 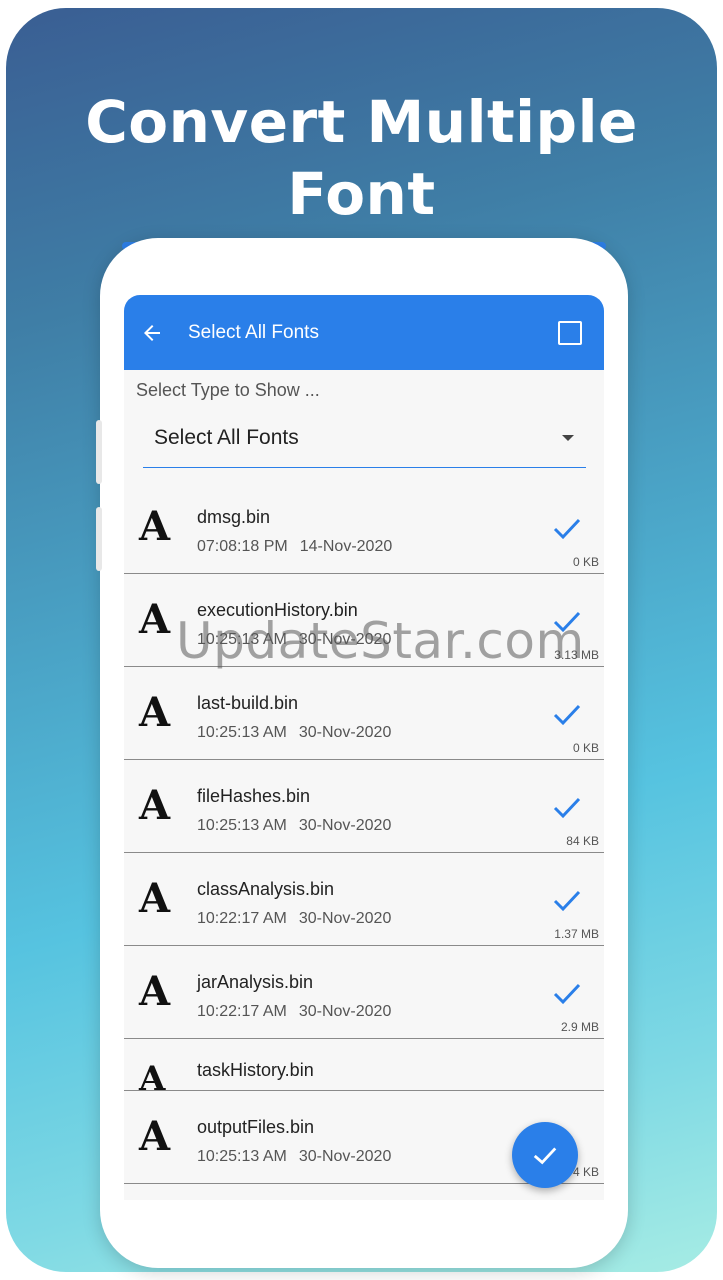 What do you see at coordinates (364, 438) in the screenshot?
I see `font-type-dropdown: Select All Fonts` at bounding box center [364, 438].